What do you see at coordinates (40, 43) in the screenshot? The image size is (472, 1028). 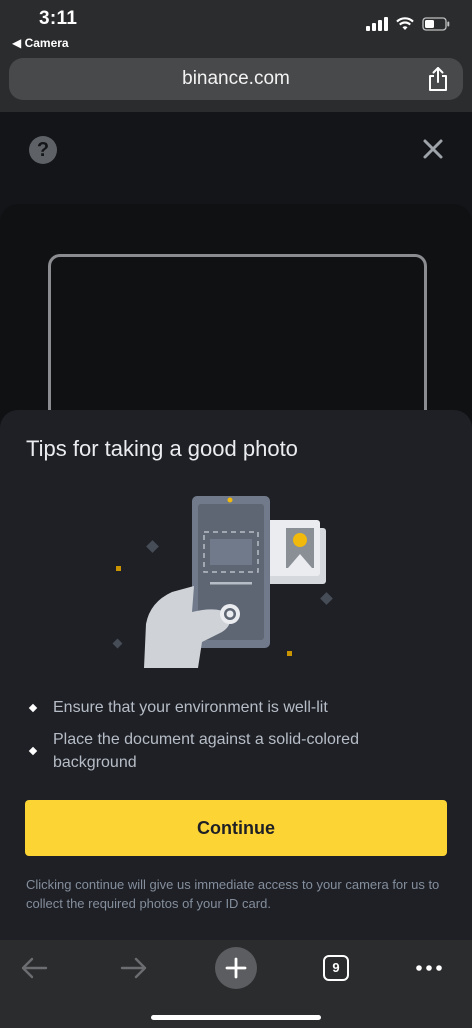 I see `back-to-camera-link: ◀ Camera` at bounding box center [40, 43].